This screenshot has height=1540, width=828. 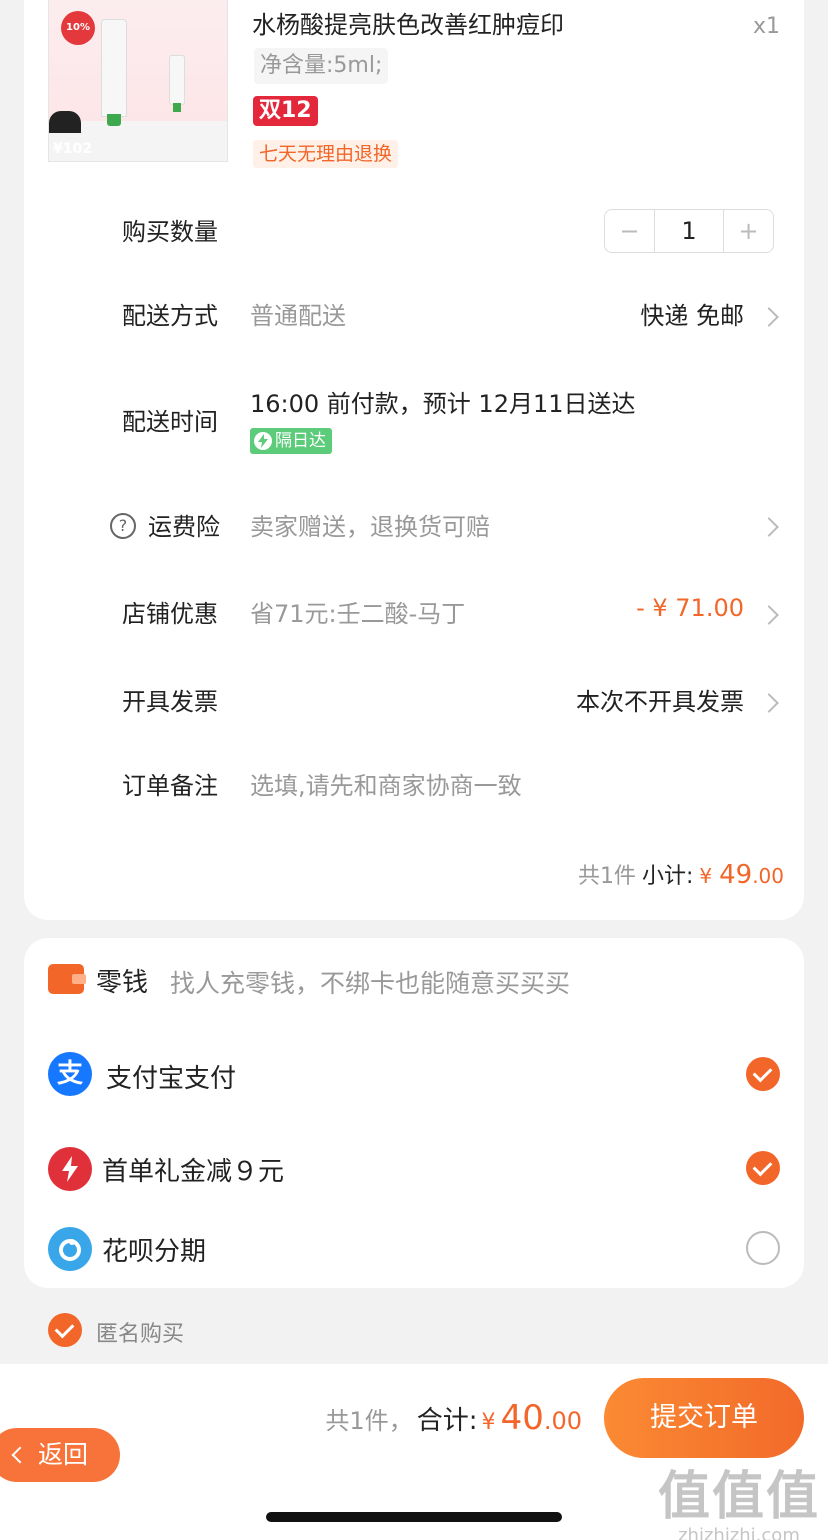 I want to click on subtotal-label: 小计:, so click(x=667, y=876).